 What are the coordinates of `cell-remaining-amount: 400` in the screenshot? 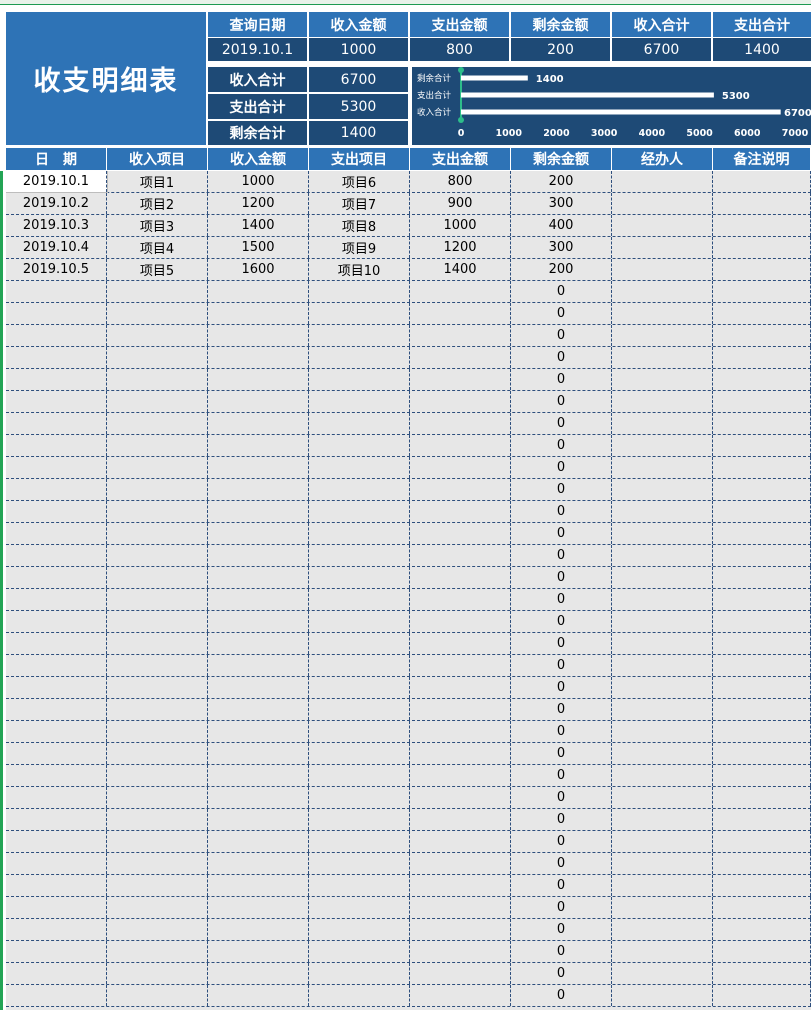 It's located at (561, 225).